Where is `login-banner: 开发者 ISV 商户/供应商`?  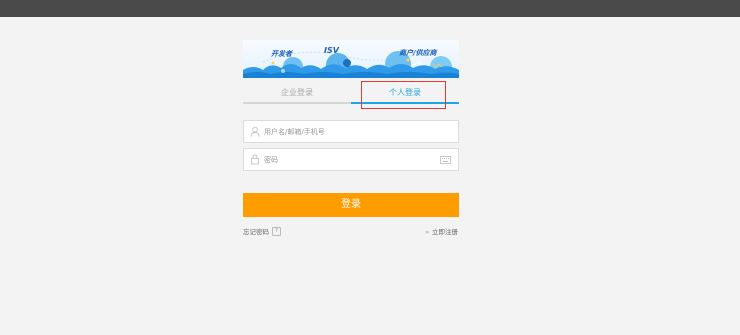 login-banner: 开发者 ISV 商户/供应商 is located at coordinates (351, 59).